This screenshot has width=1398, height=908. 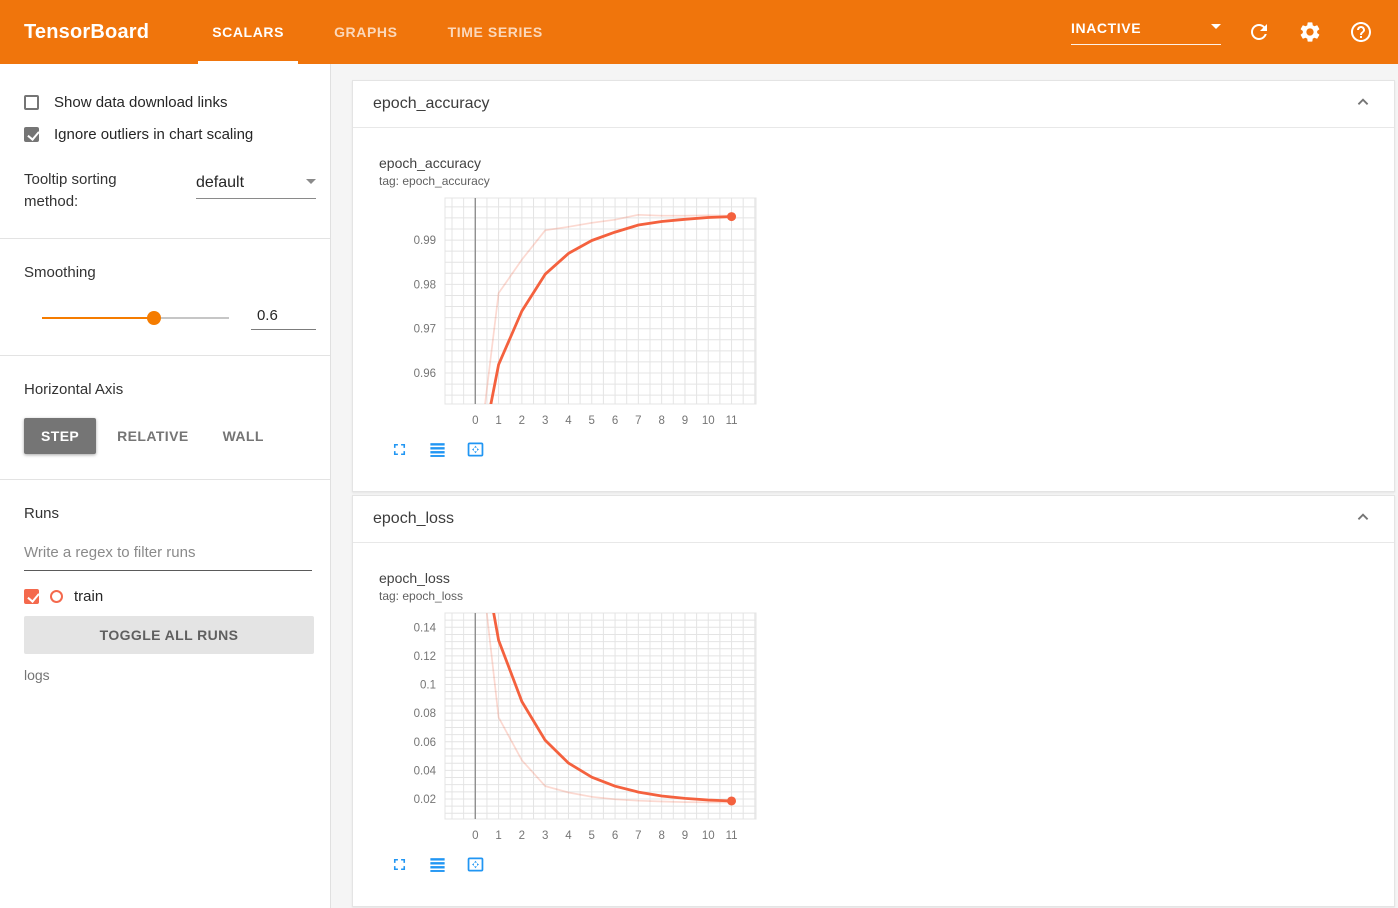 I want to click on reload-status-dropdown: INACTIVE, so click(x=1146, y=32).